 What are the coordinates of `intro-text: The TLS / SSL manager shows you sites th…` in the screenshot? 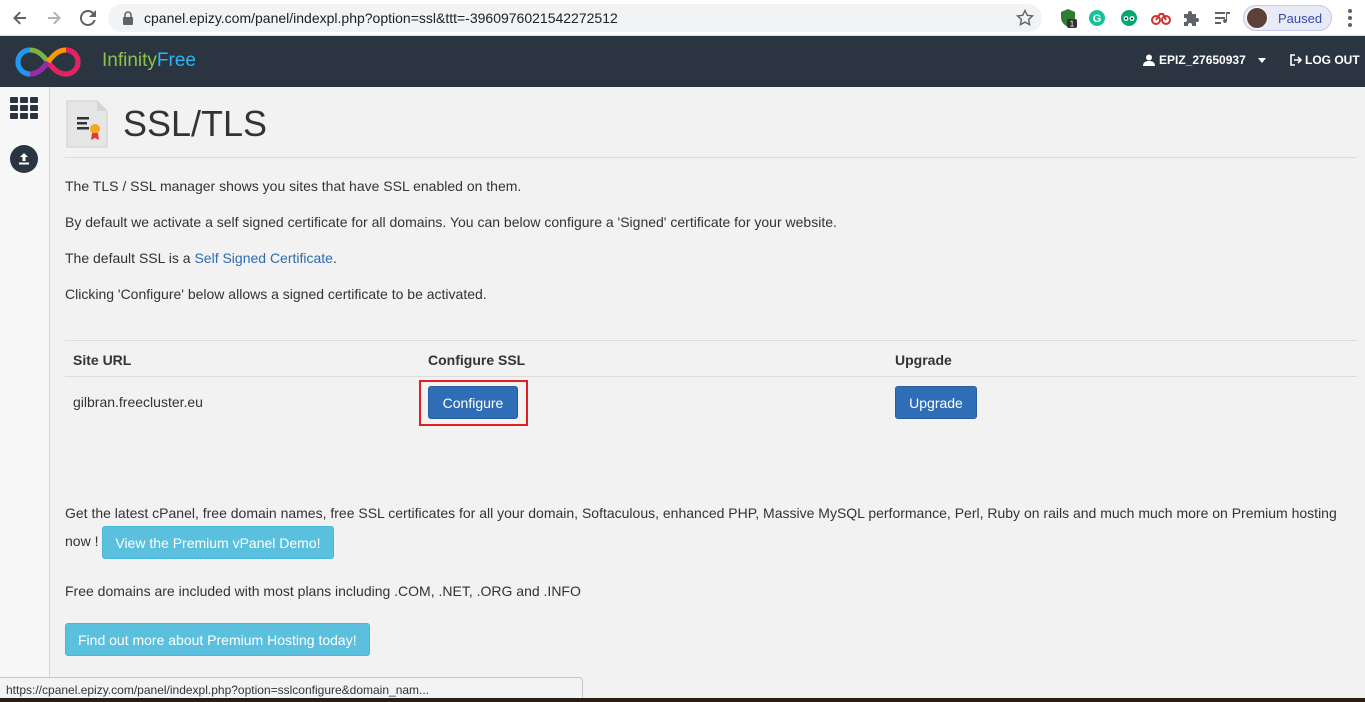 It's located at (293, 186).